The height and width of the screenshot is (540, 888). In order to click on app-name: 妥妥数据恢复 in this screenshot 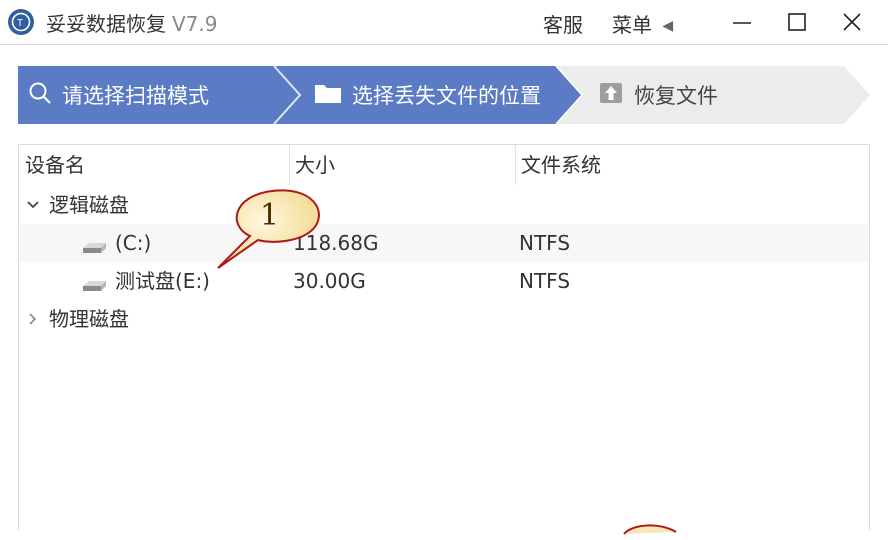, I will do `click(106, 24)`.